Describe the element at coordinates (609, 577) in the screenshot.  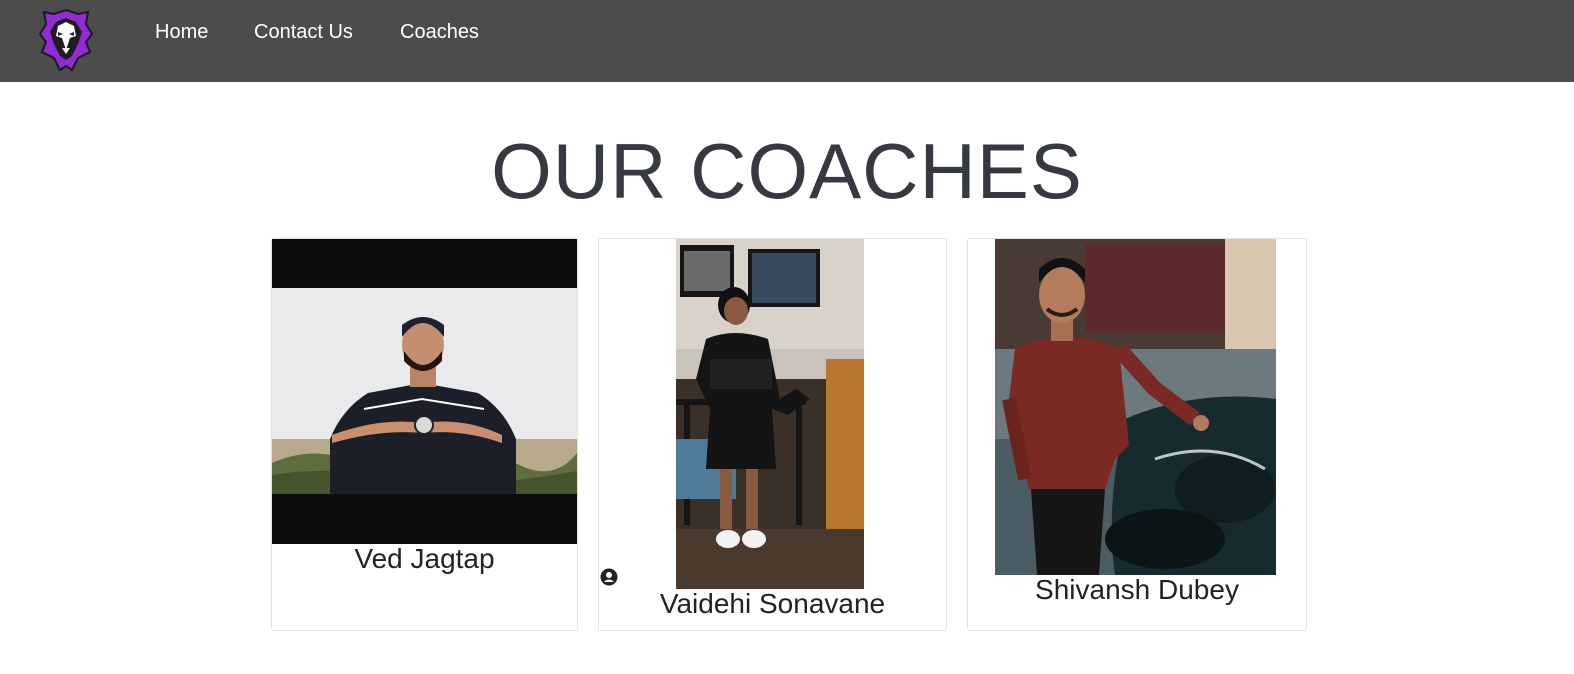
I see `user-profile-icon` at that location.